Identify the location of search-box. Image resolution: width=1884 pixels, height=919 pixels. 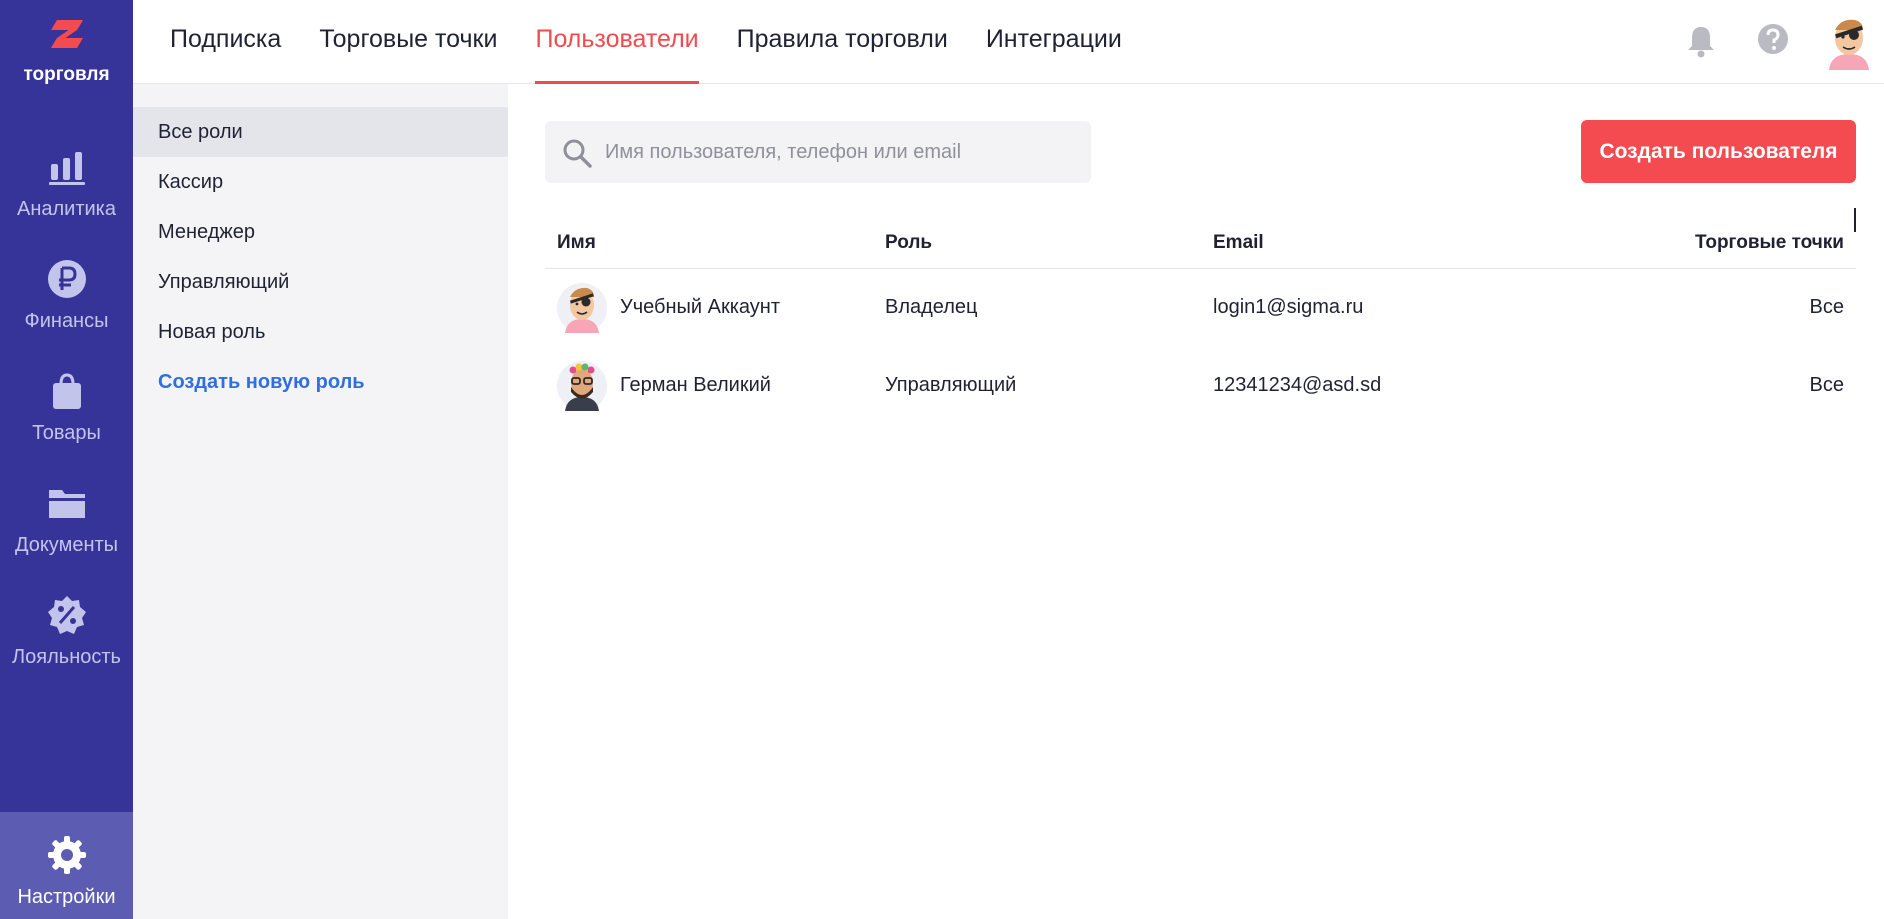
(818, 152).